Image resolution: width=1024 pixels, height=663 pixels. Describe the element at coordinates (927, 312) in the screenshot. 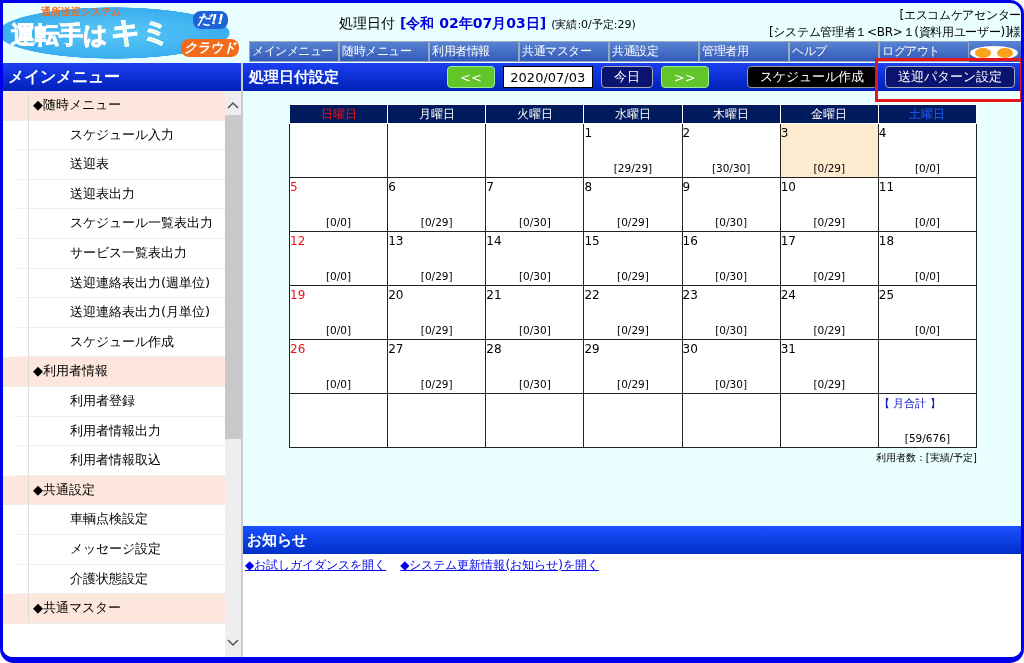

I see `calendar-day-cell: 25 [0/0]` at that location.